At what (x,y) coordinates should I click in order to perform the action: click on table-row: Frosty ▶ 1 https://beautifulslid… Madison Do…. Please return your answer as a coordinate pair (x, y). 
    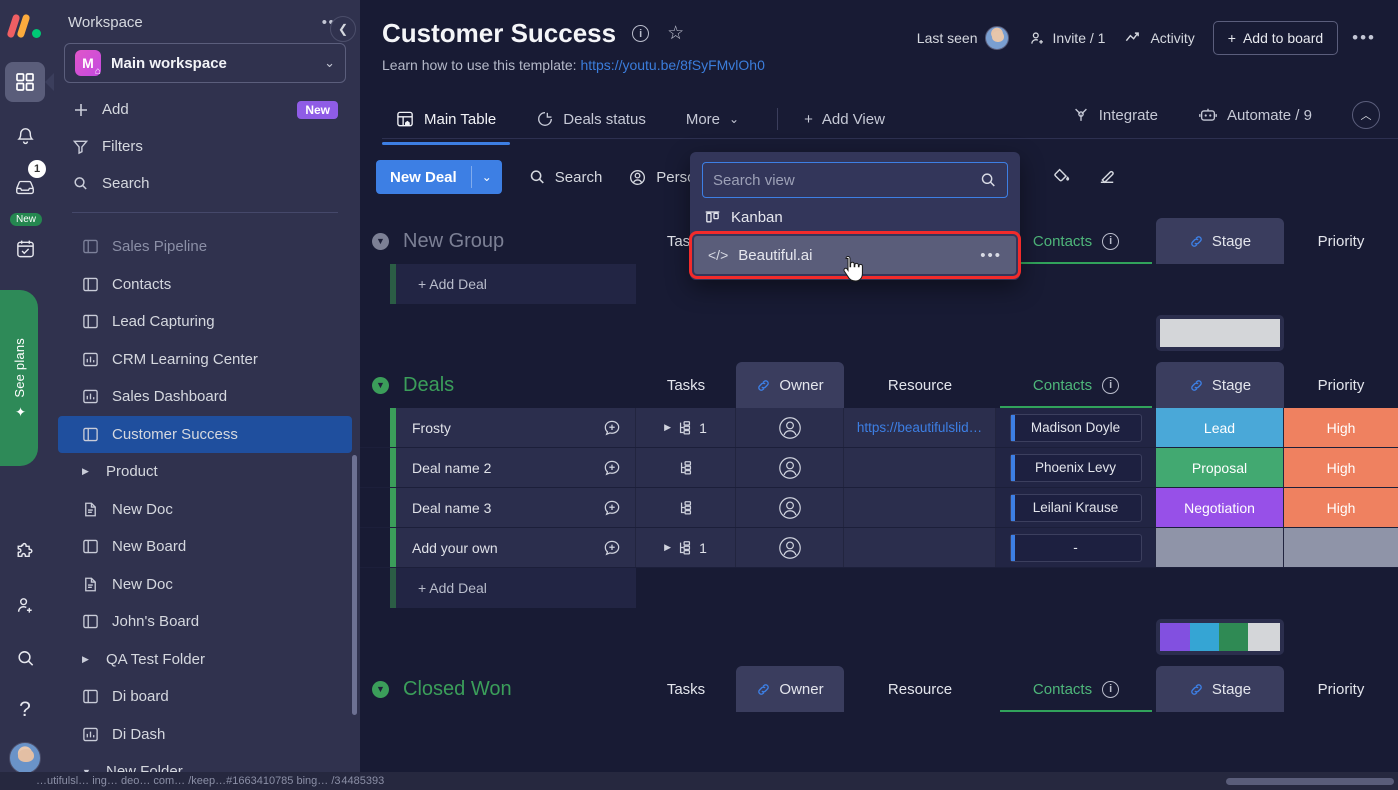
    Looking at the image, I should click on (879, 428).